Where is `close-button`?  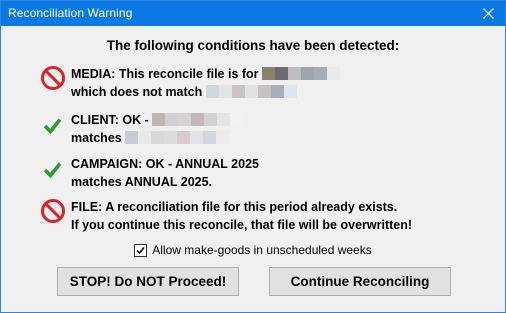
close-button is located at coordinates (488, 13).